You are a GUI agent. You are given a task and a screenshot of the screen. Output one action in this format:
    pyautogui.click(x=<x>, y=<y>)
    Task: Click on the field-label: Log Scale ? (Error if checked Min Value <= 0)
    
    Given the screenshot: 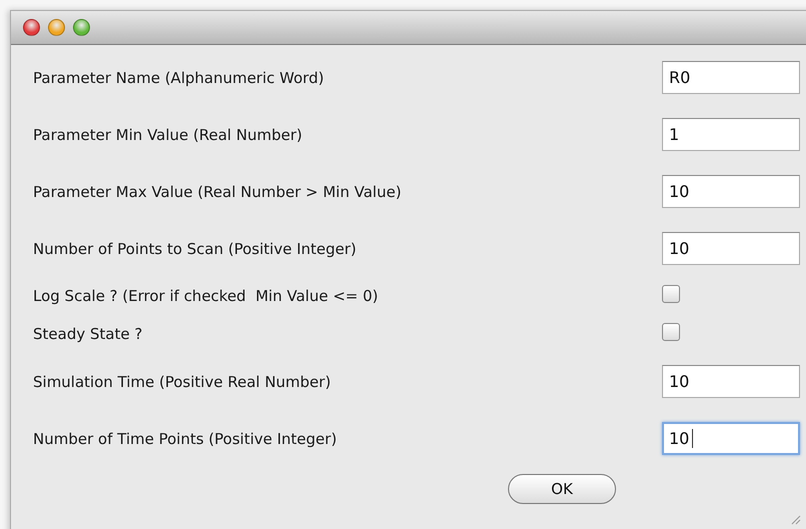 What is the action you would take?
    pyautogui.click(x=206, y=296)
    